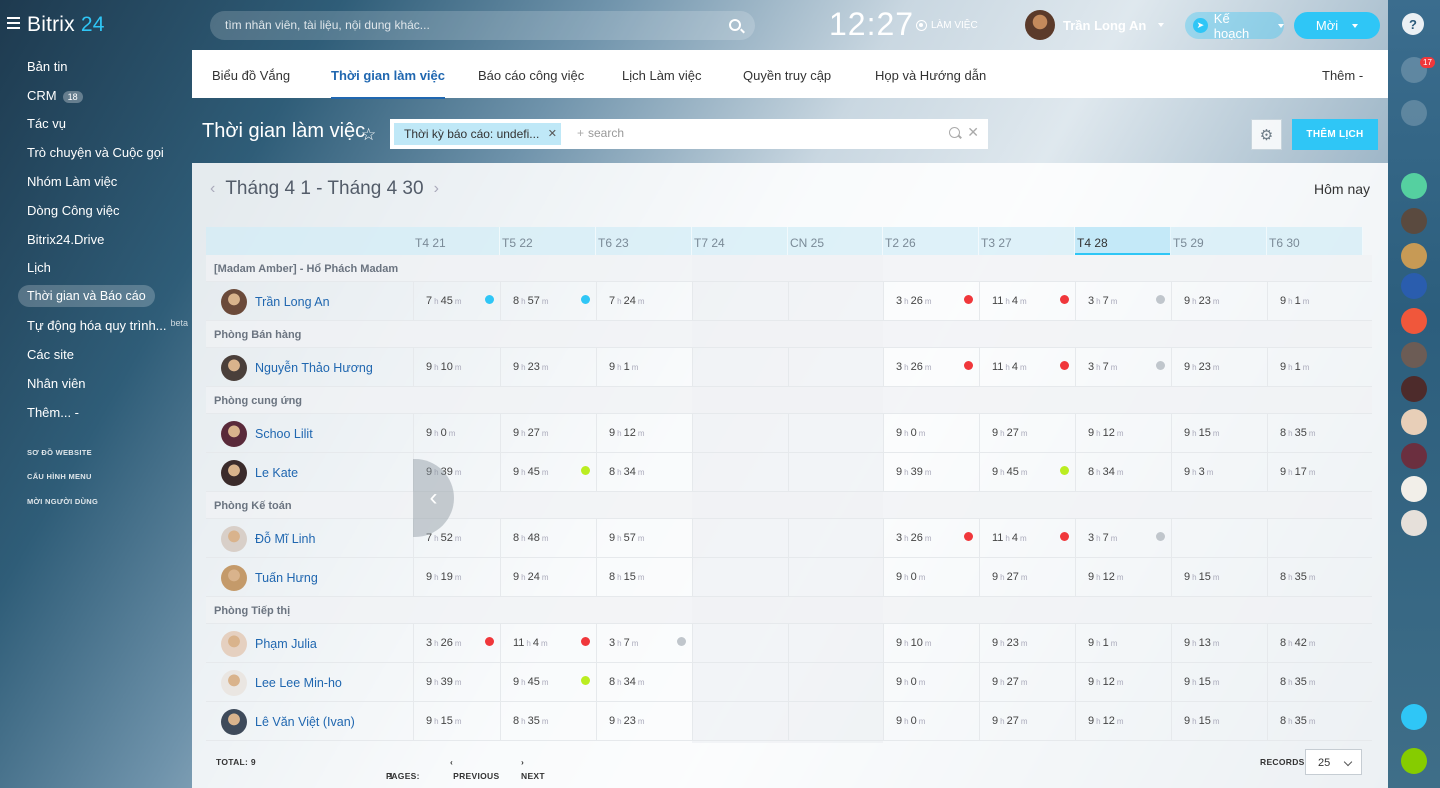 The image size is (1440, 788). Describe the element at coordinates (107, 325) in the screenshot. I see `menu-item: Tự động hóa quy trình... beta` at that location.